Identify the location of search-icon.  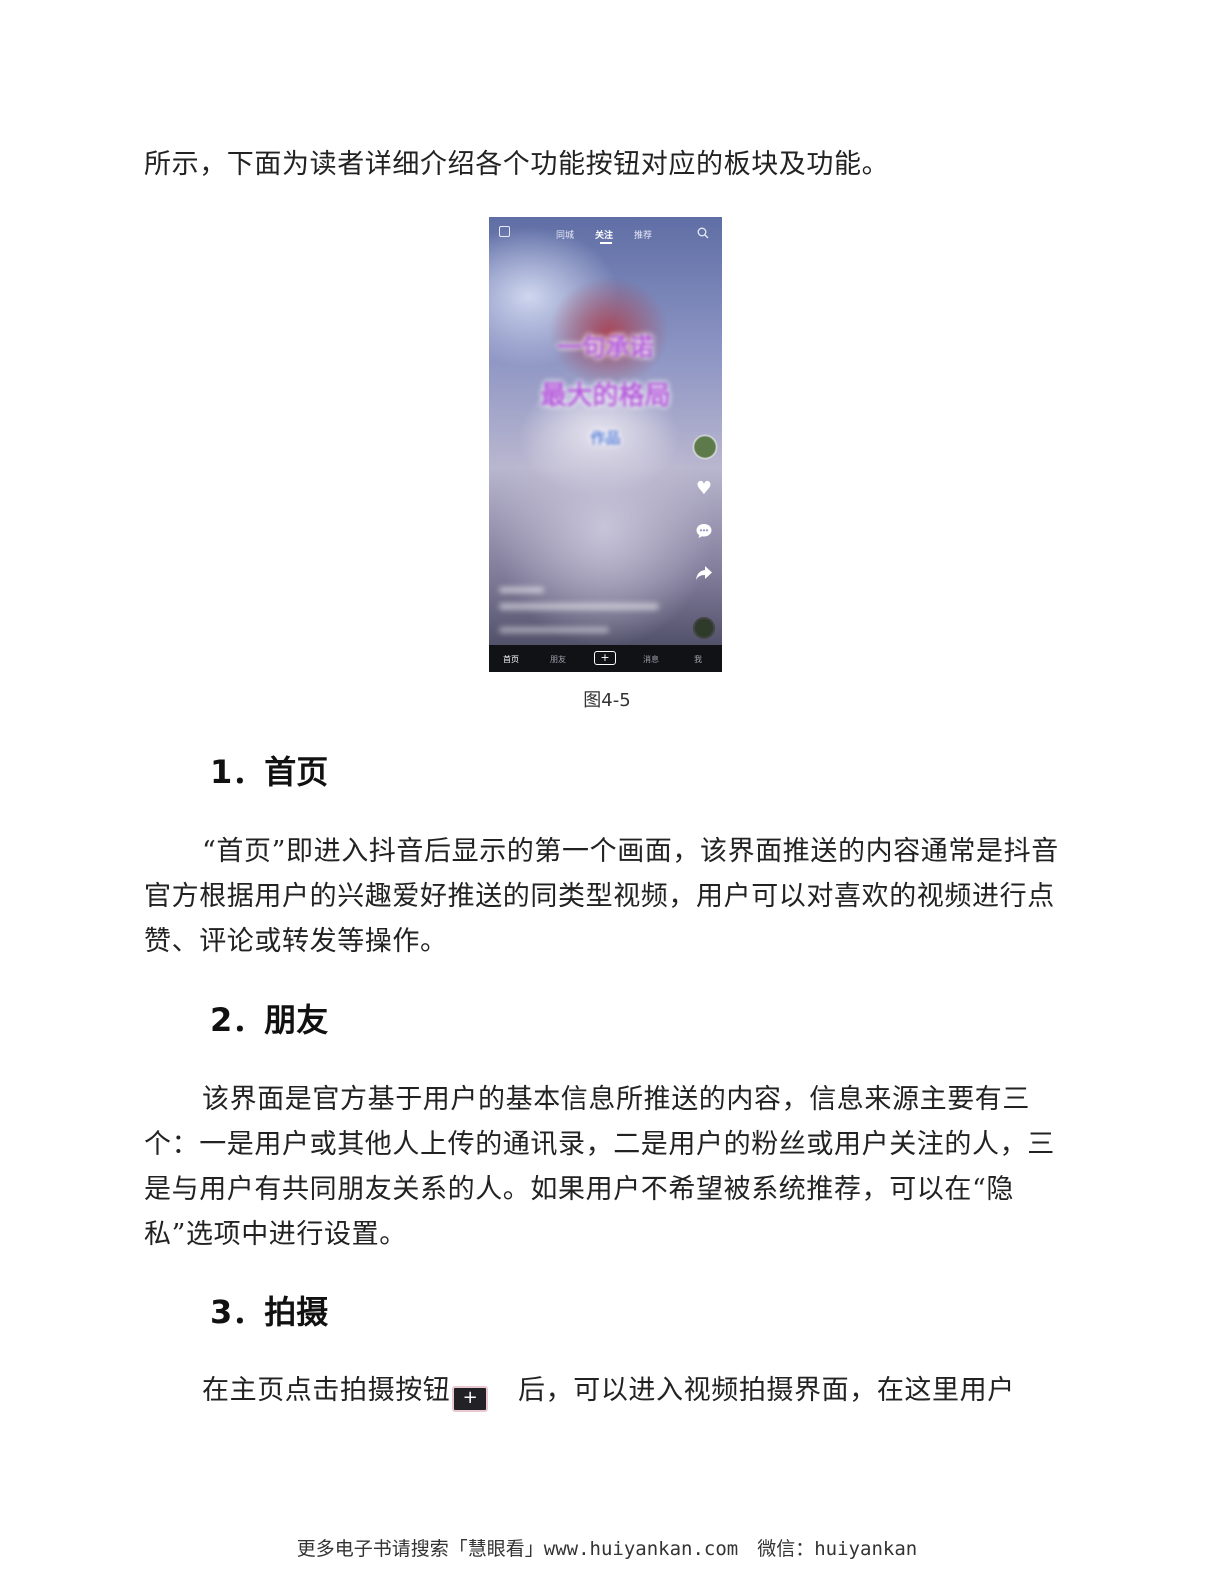
(703, 233).